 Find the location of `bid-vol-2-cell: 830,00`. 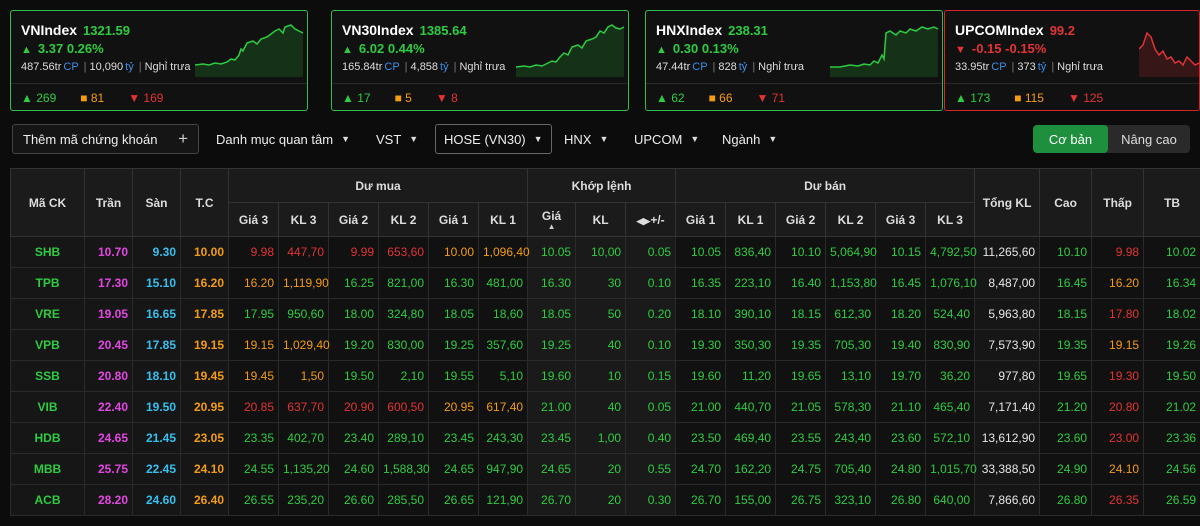

bid-vol-2-cell: 830,00 is located at coordinates (403, 345).